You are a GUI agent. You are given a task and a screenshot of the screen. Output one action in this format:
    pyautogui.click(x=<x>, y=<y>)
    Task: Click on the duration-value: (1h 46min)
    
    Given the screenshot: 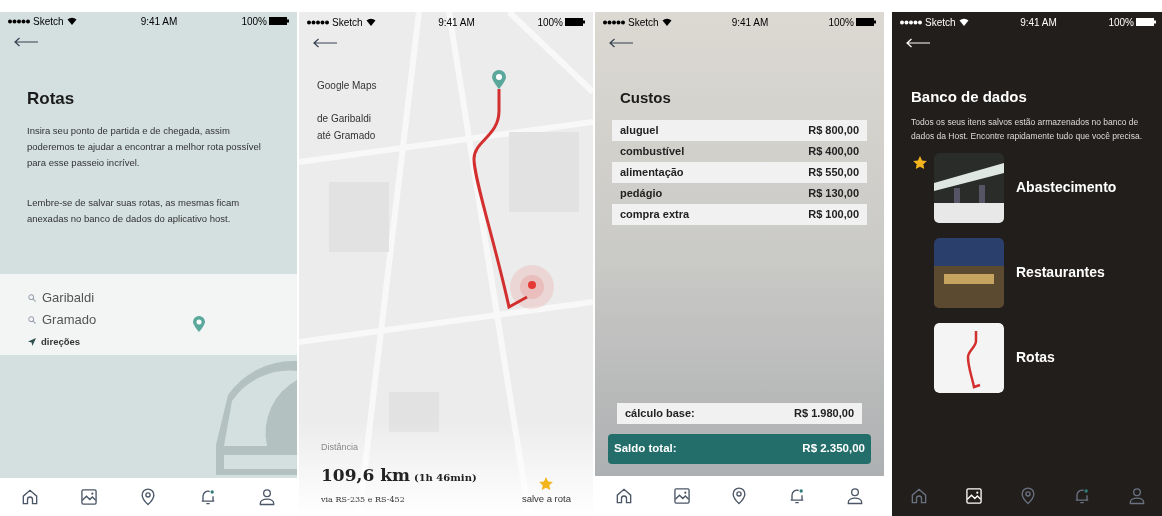 What is the action you would take?
    pyautogui.click(x=445, y=477)
    